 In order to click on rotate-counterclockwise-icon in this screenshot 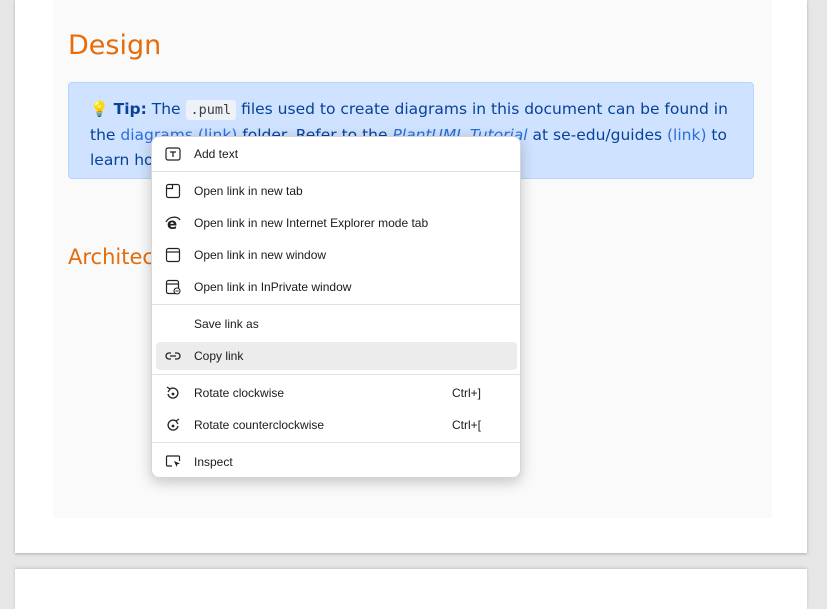, I will do `click(173, 424)`.